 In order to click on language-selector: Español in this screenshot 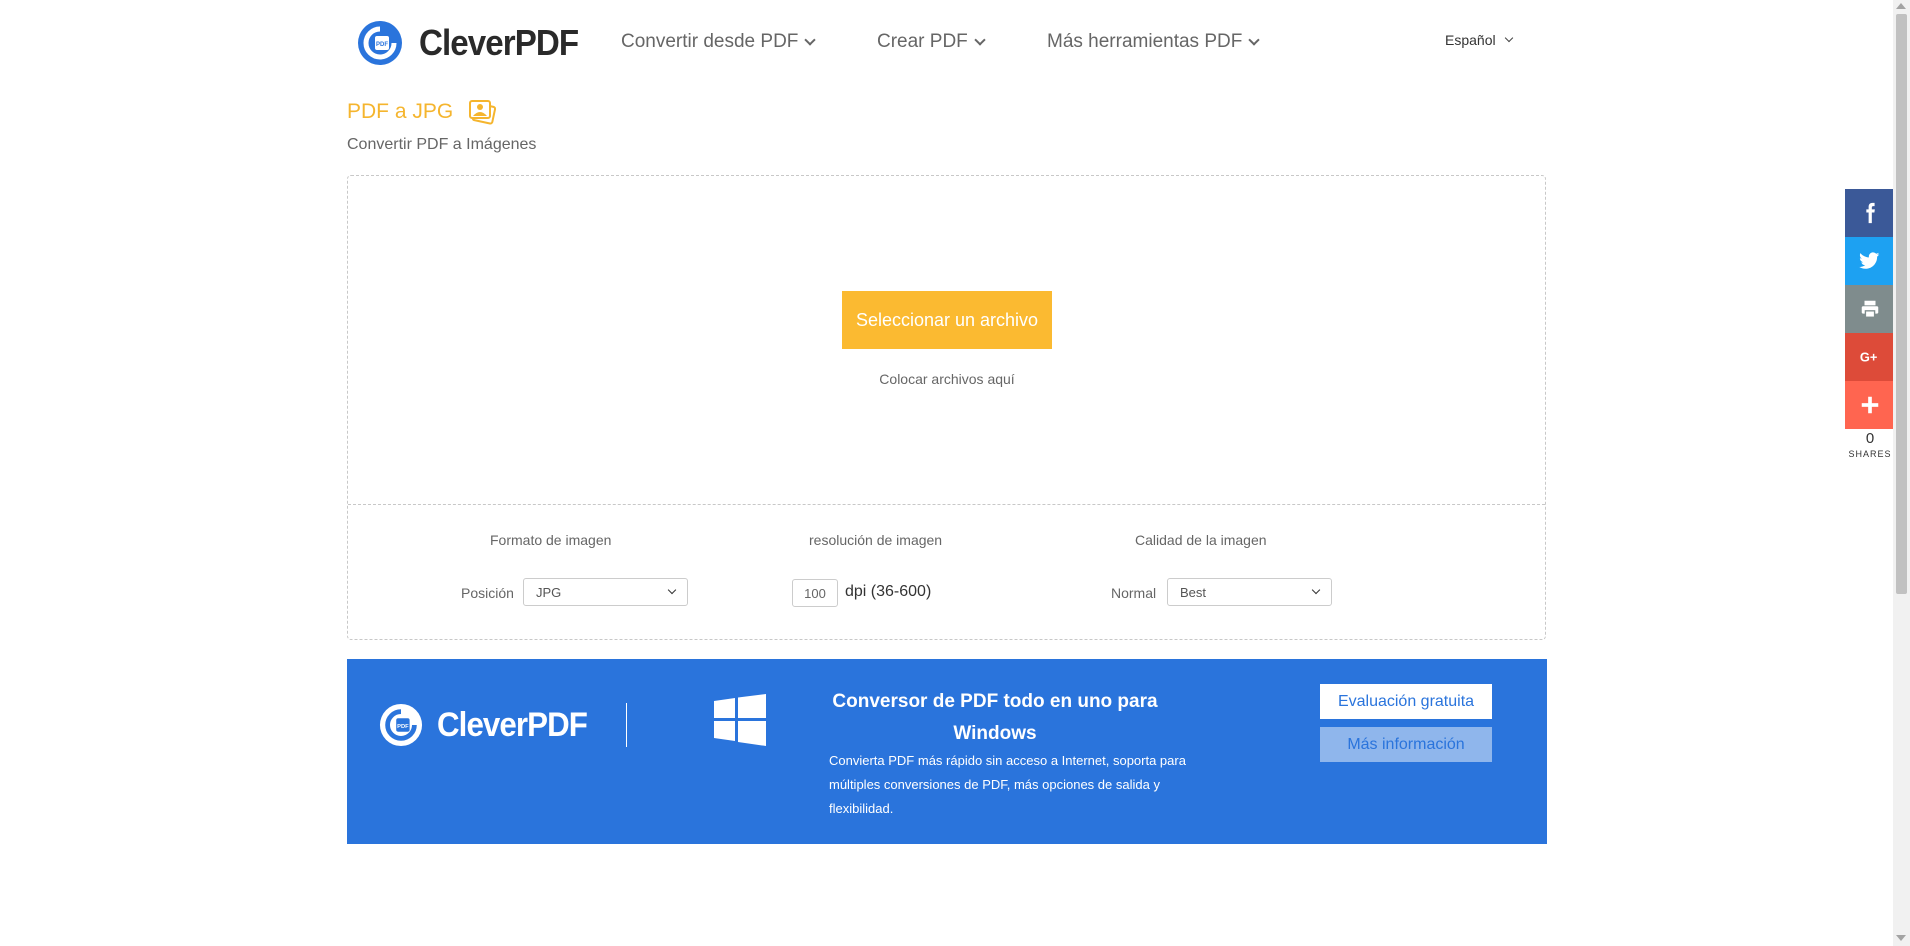, I will do `click(1479, 40)`.